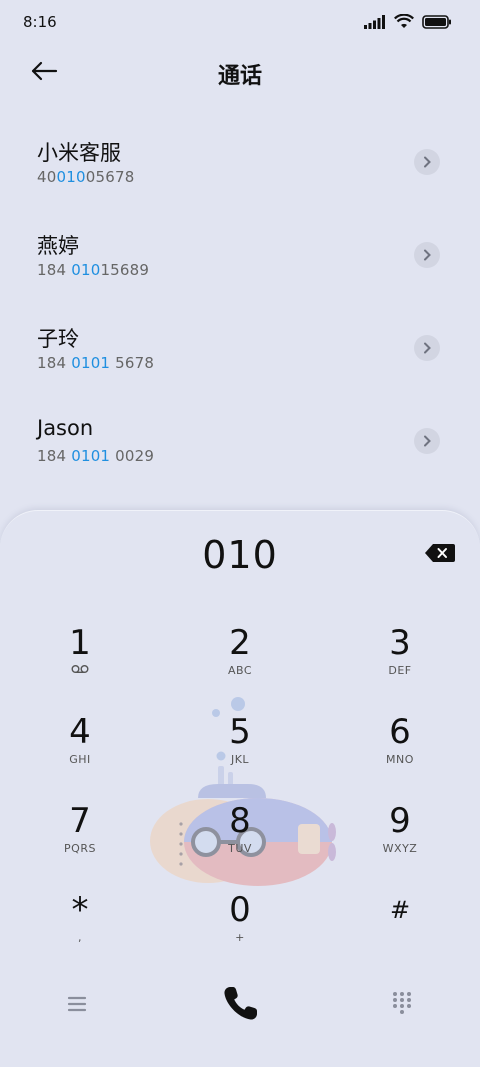 The height and width of the screenshot is (1067, 480). What do you see at coordinates (240, 23) in the screenshot?
I see `status-bar: 8:16` at bounding box center [240, 23].